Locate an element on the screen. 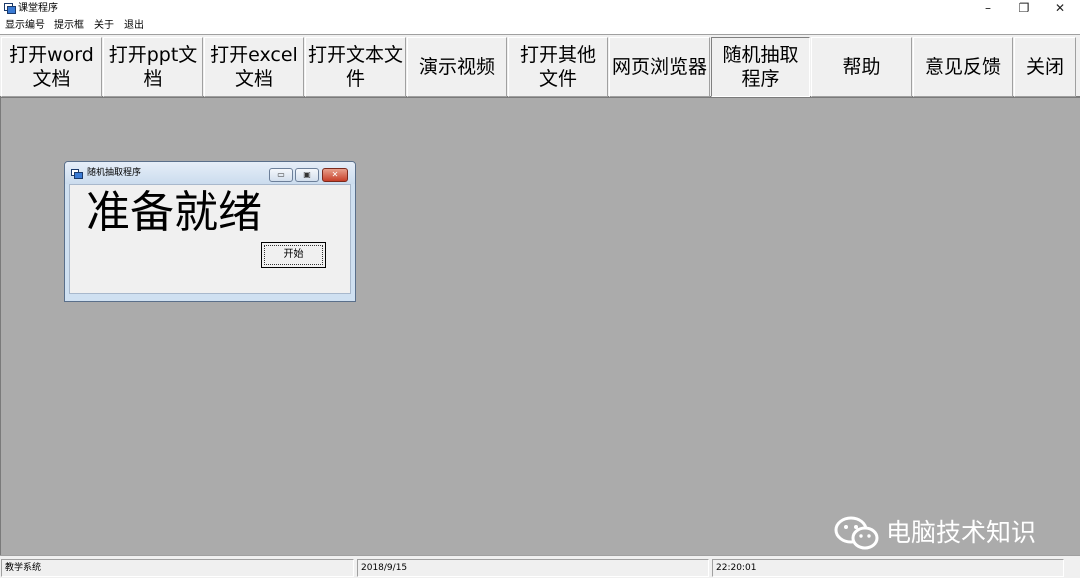 Image resolution: width=1080 pixels, height=578 pixels. web-browser-button: 网页浏览器 is located at coordinates (659, 67).